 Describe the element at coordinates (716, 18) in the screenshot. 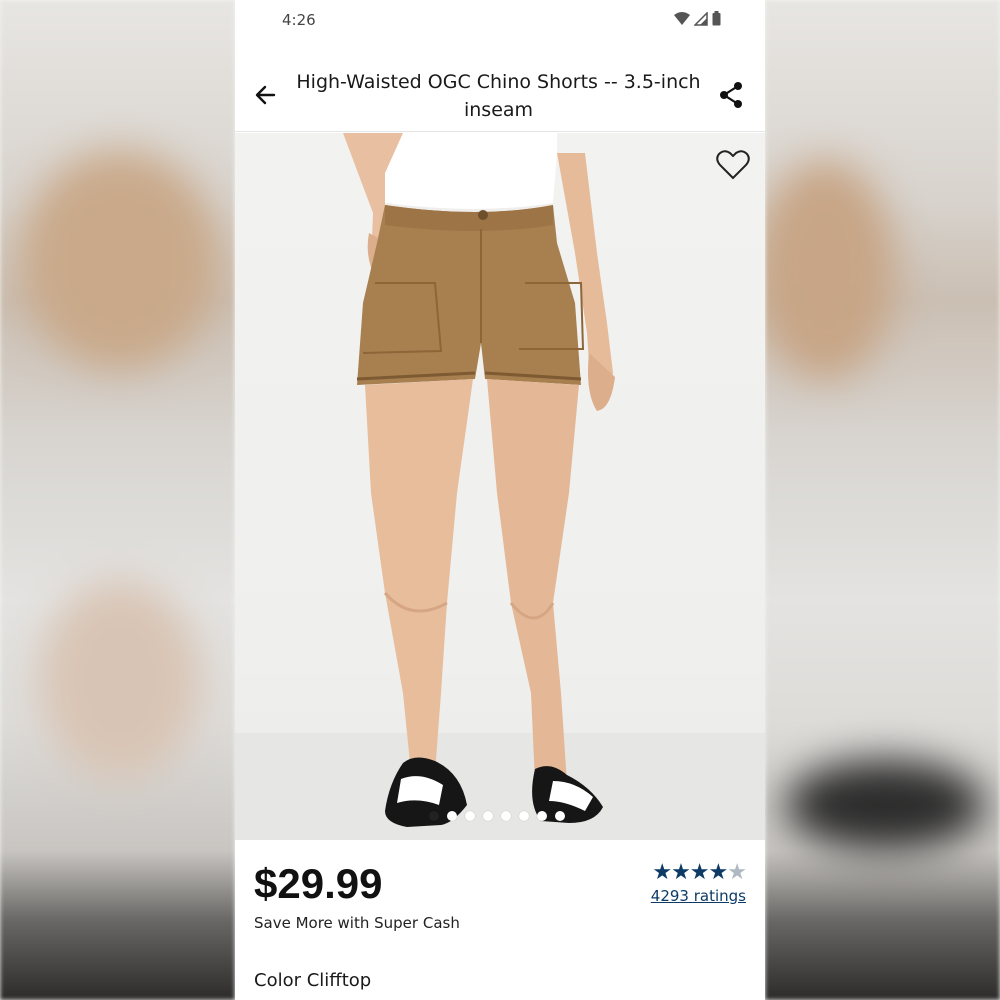

I see `battery-icon` at that location.